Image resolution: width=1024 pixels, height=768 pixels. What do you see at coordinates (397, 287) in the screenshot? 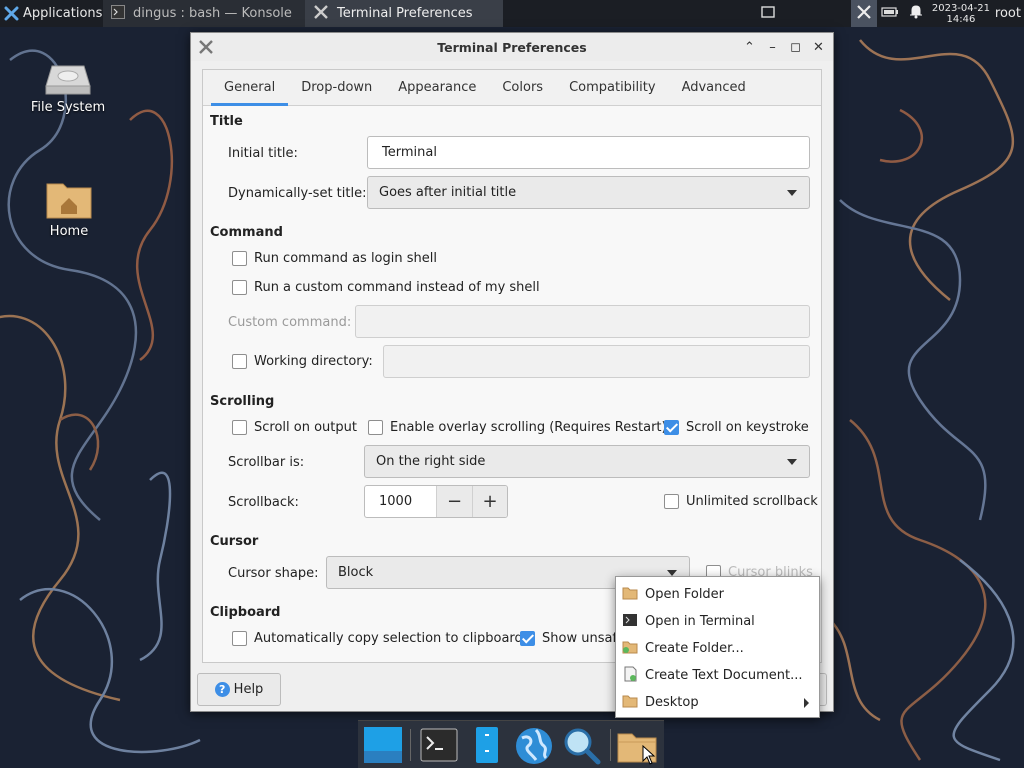
I see `checkbox-label: Run a custom command instead of my shell` at bounding box center [397, 287].